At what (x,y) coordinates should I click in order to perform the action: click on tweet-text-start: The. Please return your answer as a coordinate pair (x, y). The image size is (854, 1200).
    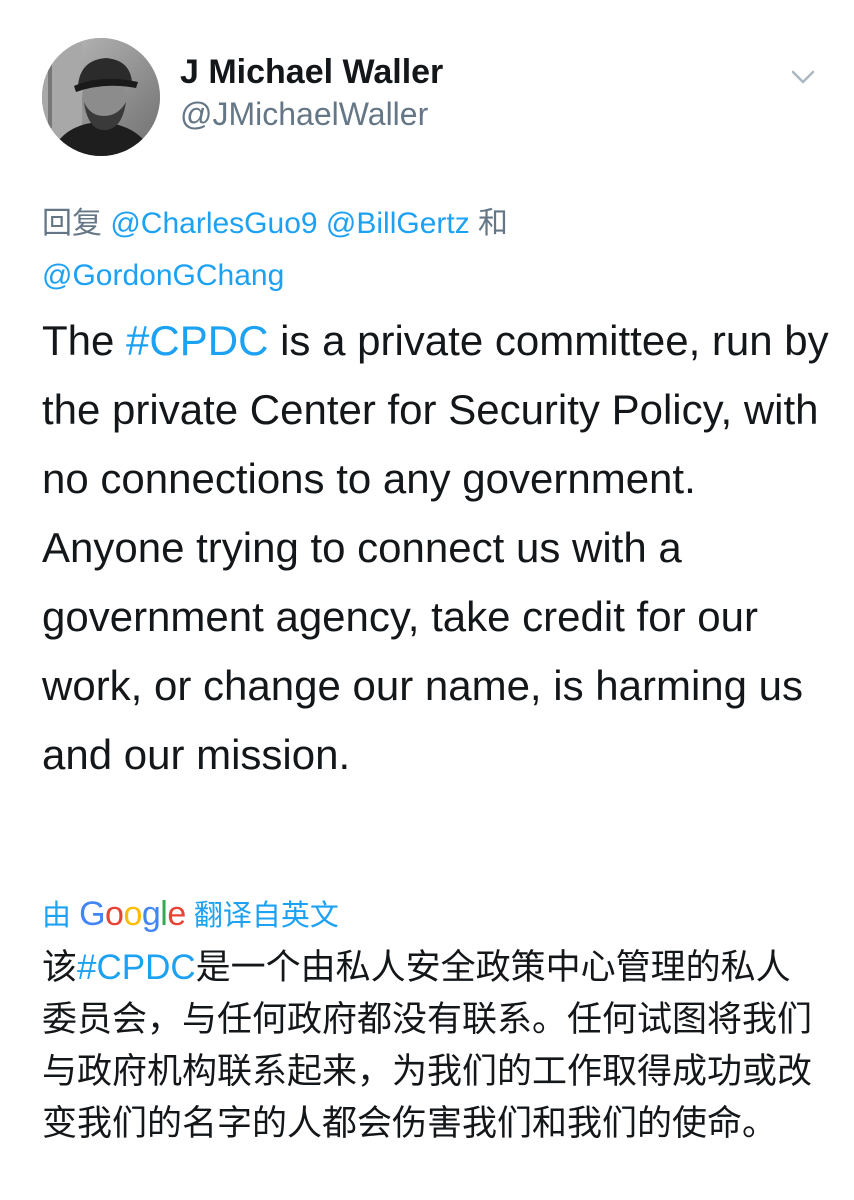
    Looking at the image, I should click on (84, 340).